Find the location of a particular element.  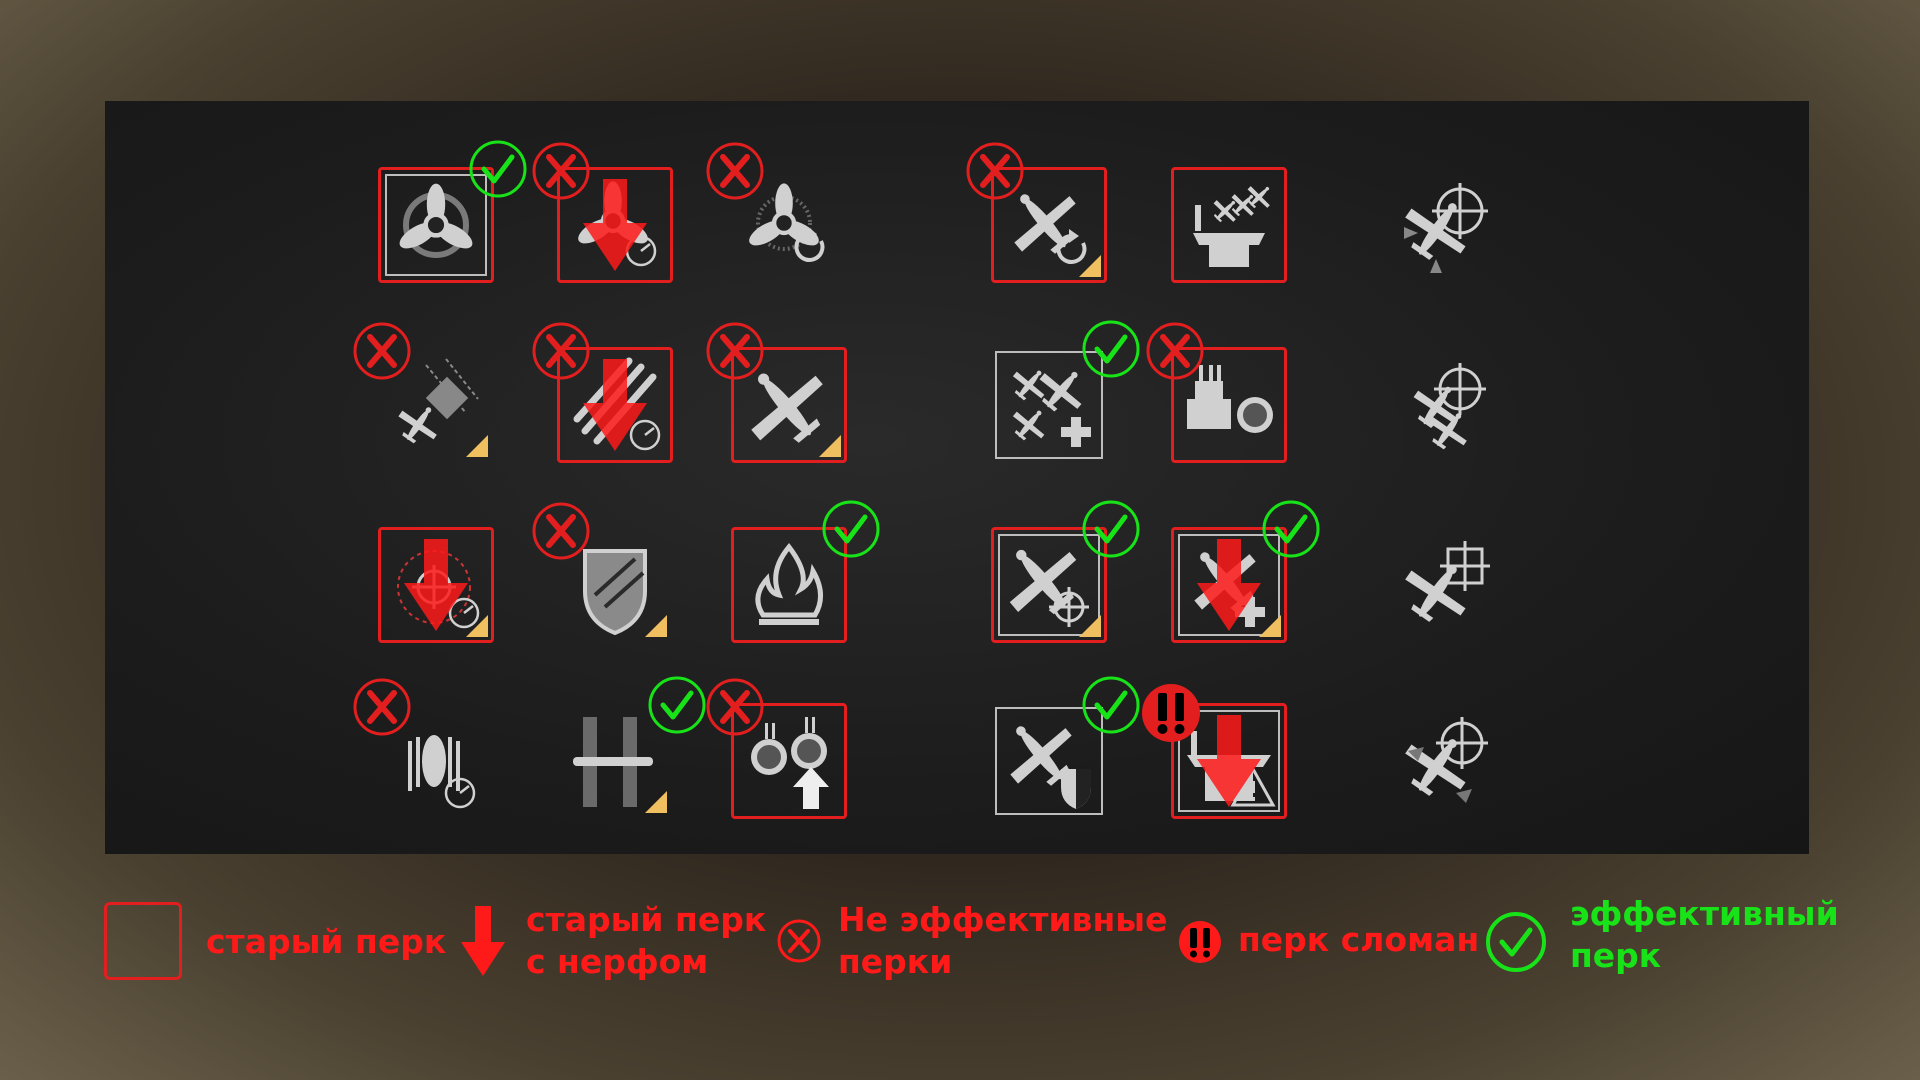

carrier-planes-icon is located at coordinates (1231, 226).